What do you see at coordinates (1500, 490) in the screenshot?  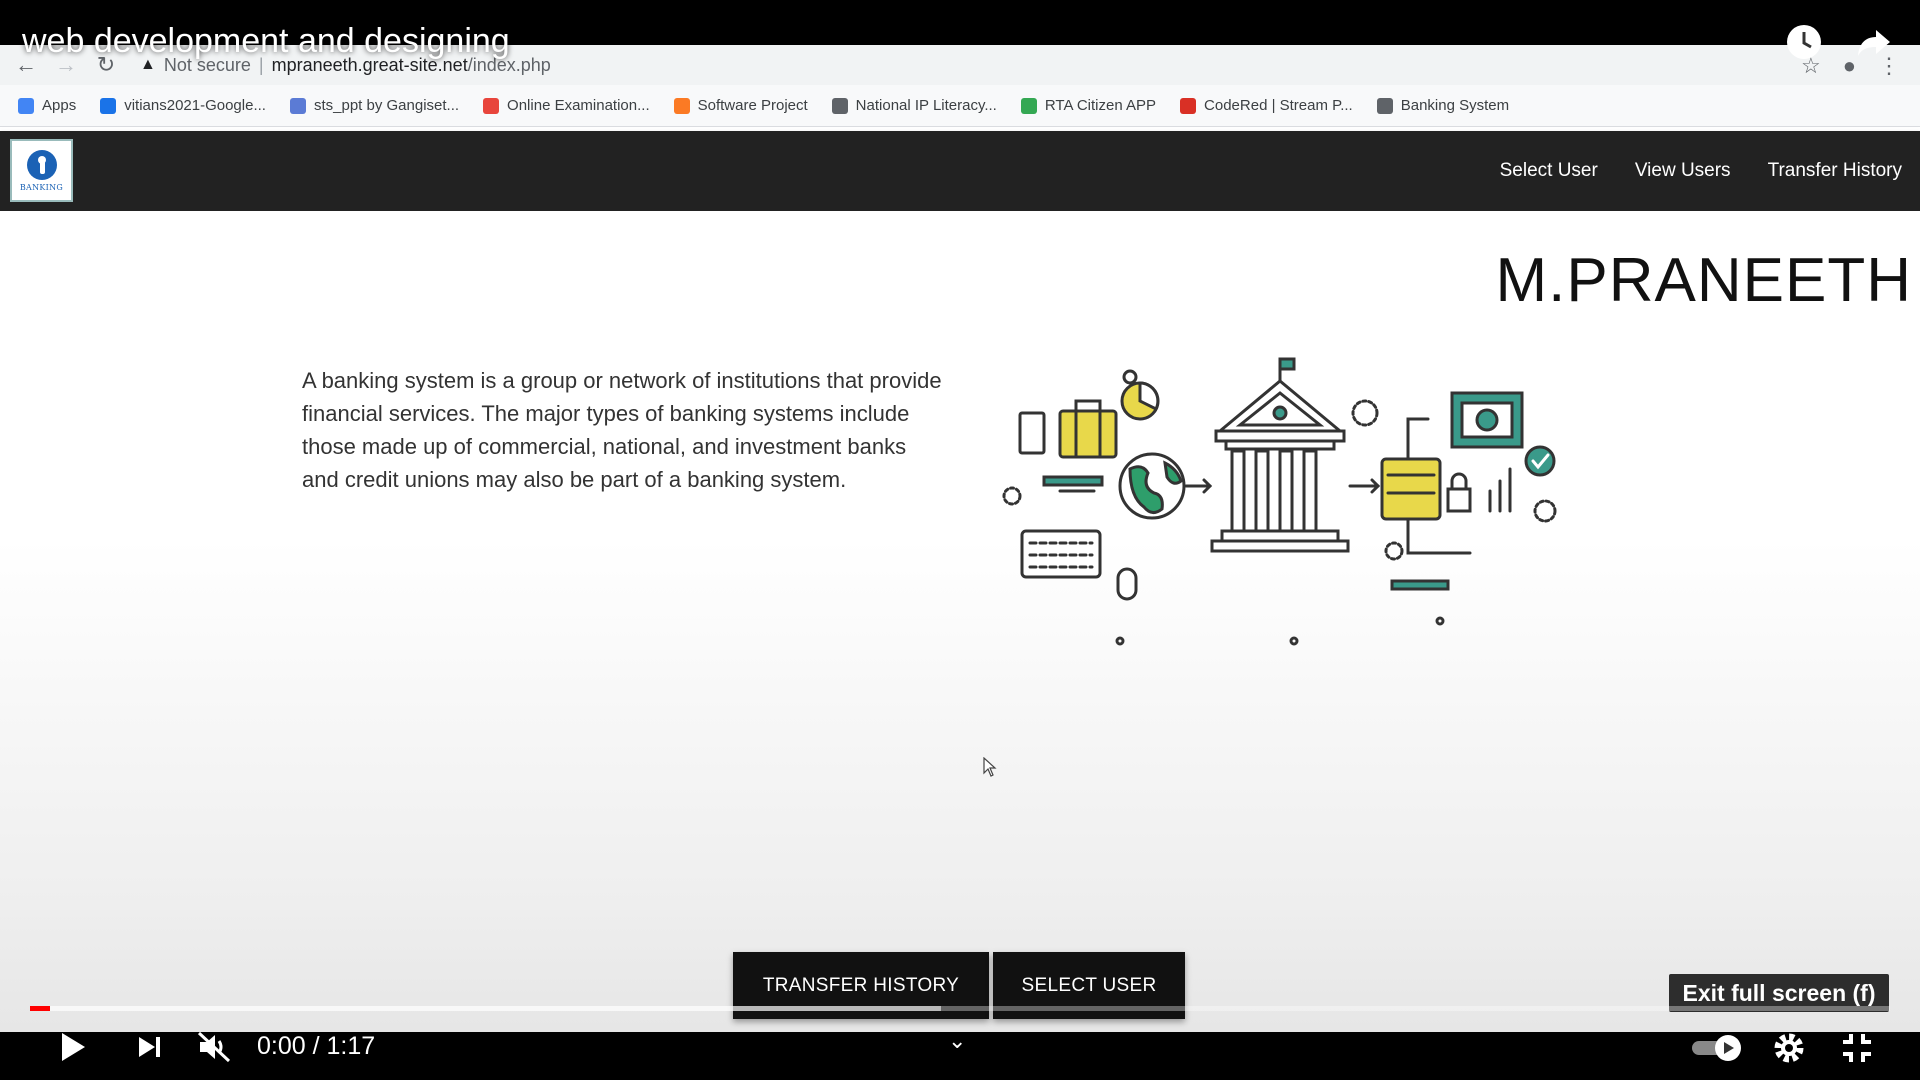 I see `bar-chart-icon` at bounding box center [1500, 490].